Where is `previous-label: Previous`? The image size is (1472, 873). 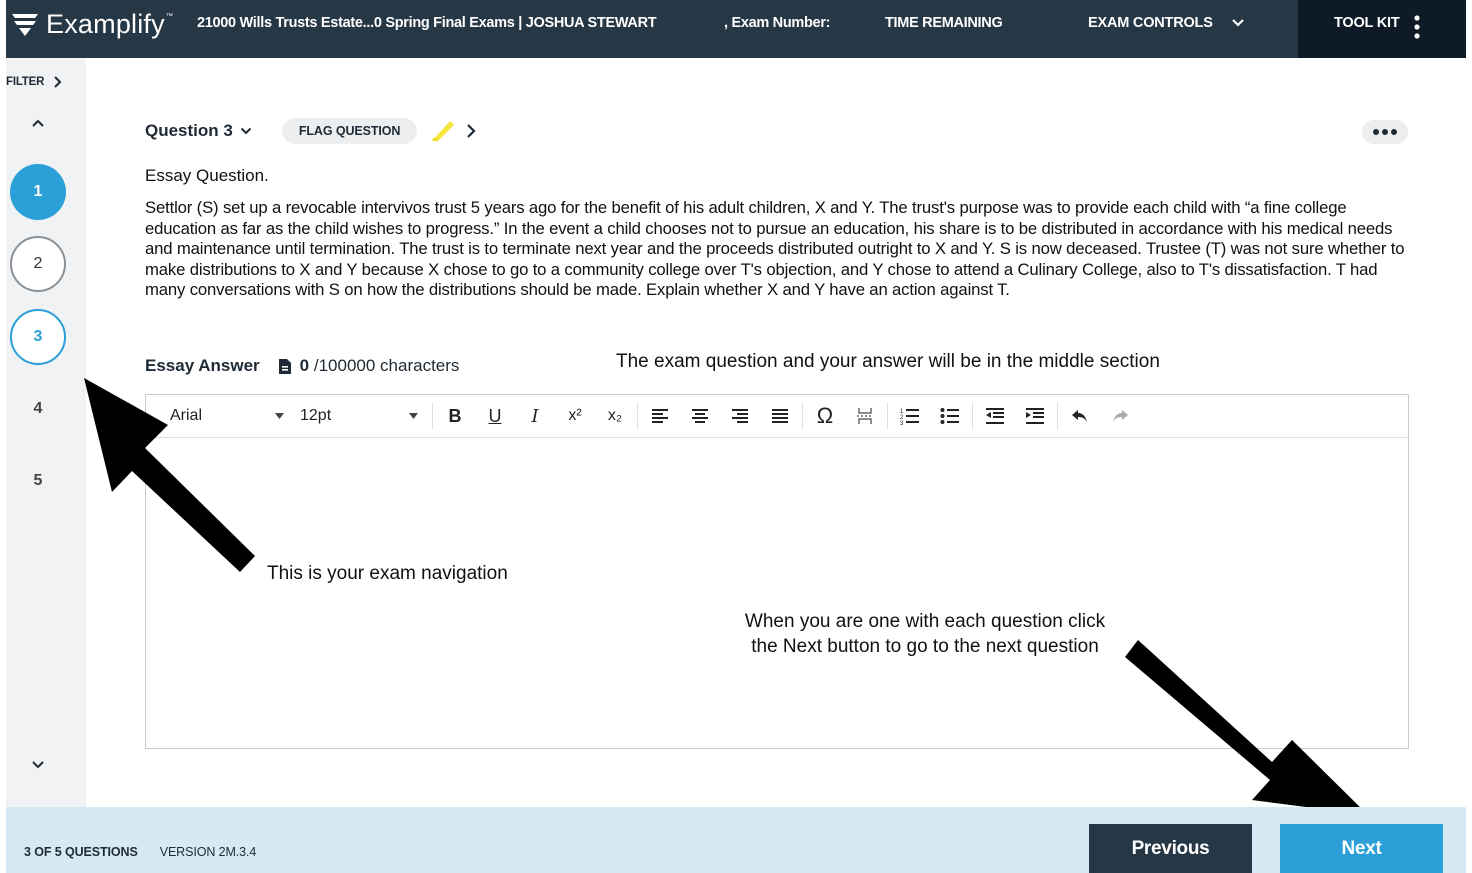
previous-label: Previous is located at coordinates (1170, 848).